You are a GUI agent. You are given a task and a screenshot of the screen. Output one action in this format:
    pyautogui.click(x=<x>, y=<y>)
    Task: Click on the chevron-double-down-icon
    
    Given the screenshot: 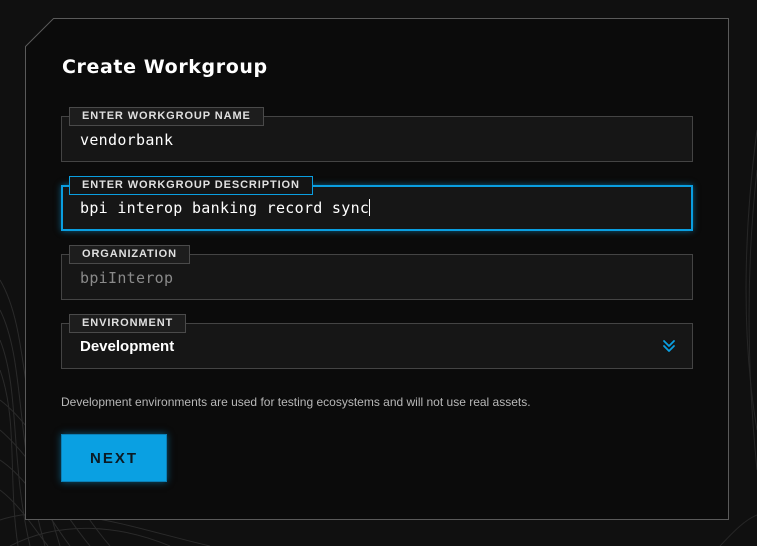 What is the action you would take?
    pyautogui.click(x=669, y=346)
    